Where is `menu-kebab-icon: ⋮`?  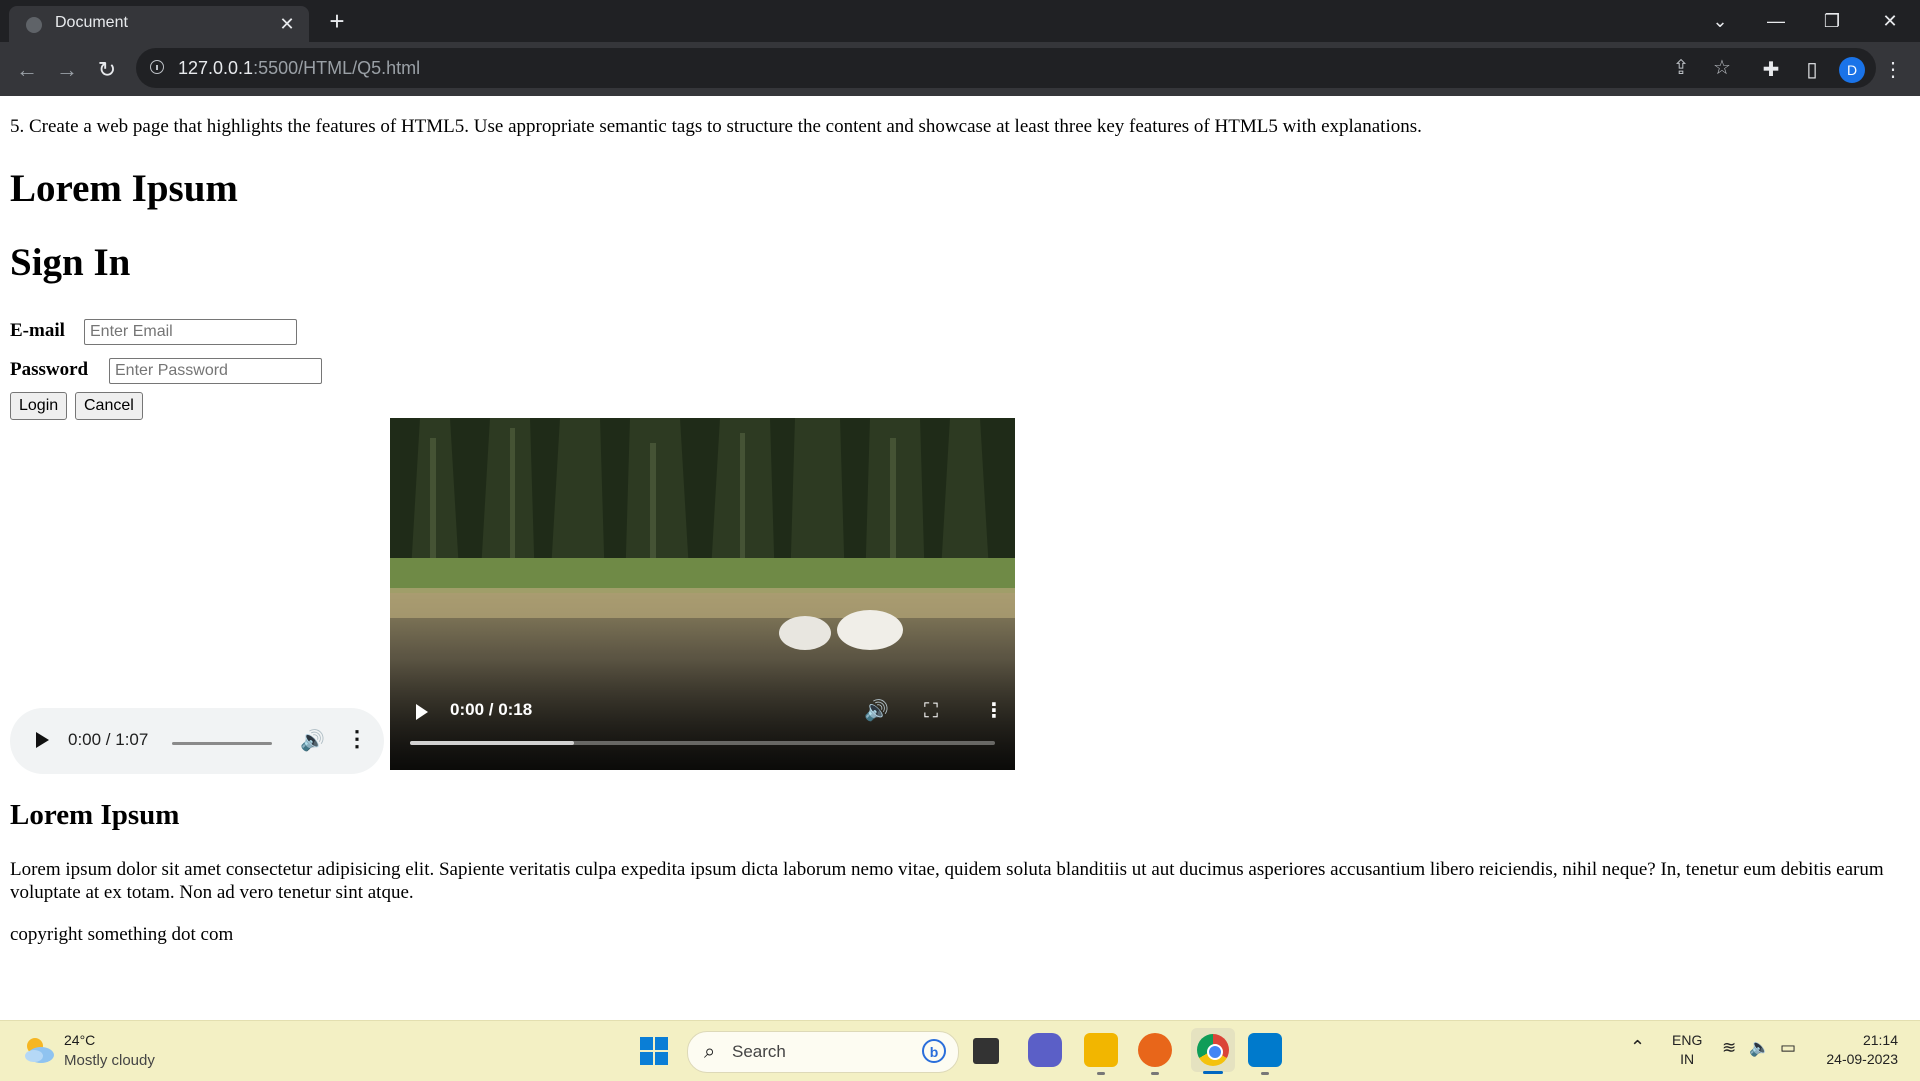 menu-kebab-icon: ⋮ is located at coordinates (1893, 70).